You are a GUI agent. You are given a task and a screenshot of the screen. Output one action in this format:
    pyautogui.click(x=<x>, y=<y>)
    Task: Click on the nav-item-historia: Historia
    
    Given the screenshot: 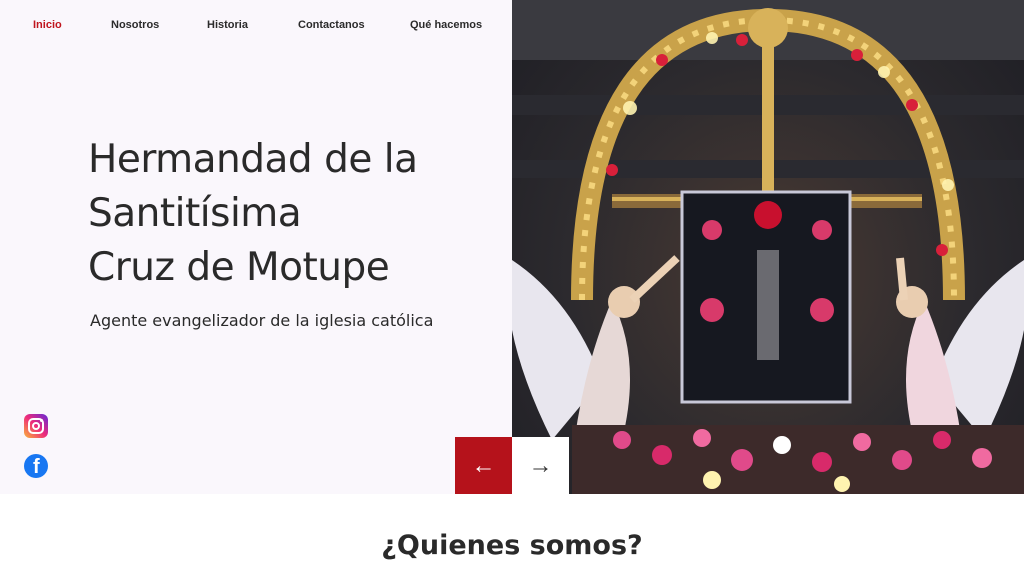 What is the action you would take?
    pyautogui.click(x=227, y=25)
    